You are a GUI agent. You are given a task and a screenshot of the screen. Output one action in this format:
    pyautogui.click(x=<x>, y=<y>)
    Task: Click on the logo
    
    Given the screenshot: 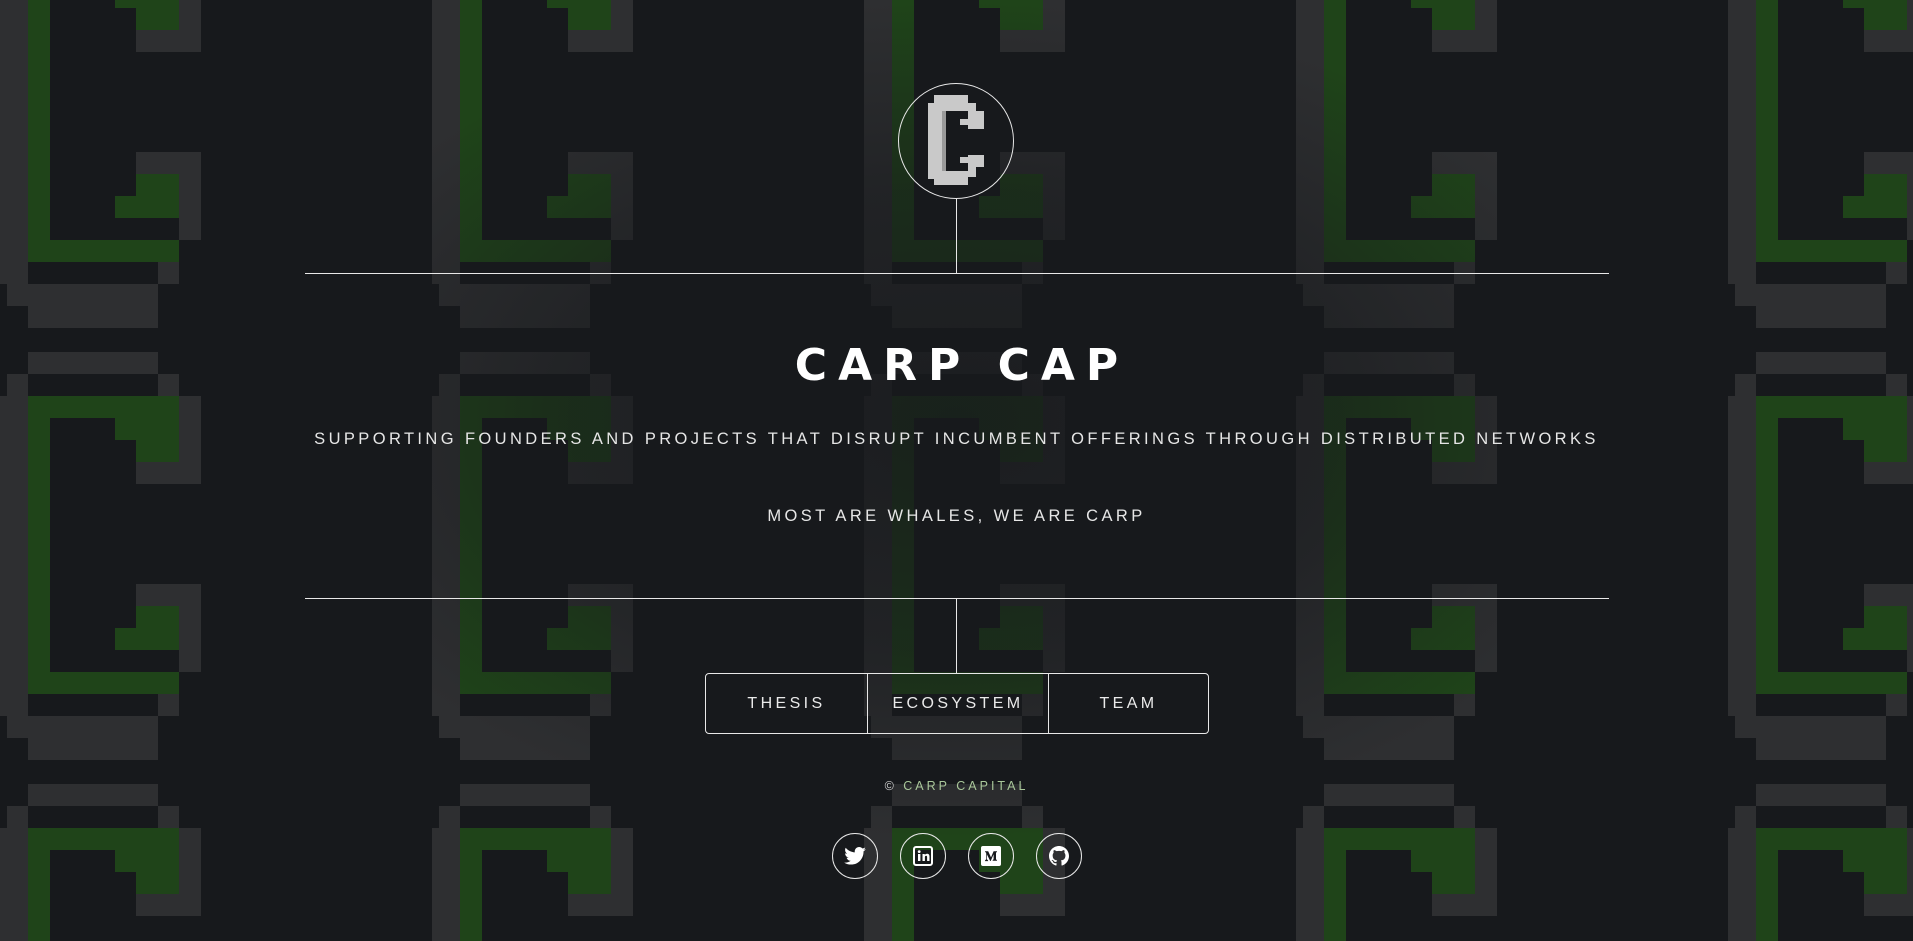 What is the action you would take?
    pyautogui.click(x=956, y=141)
    